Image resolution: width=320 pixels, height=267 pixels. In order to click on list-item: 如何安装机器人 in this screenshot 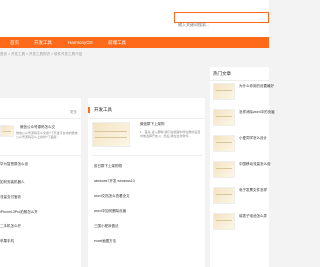, I will do `click(12, 182)`.